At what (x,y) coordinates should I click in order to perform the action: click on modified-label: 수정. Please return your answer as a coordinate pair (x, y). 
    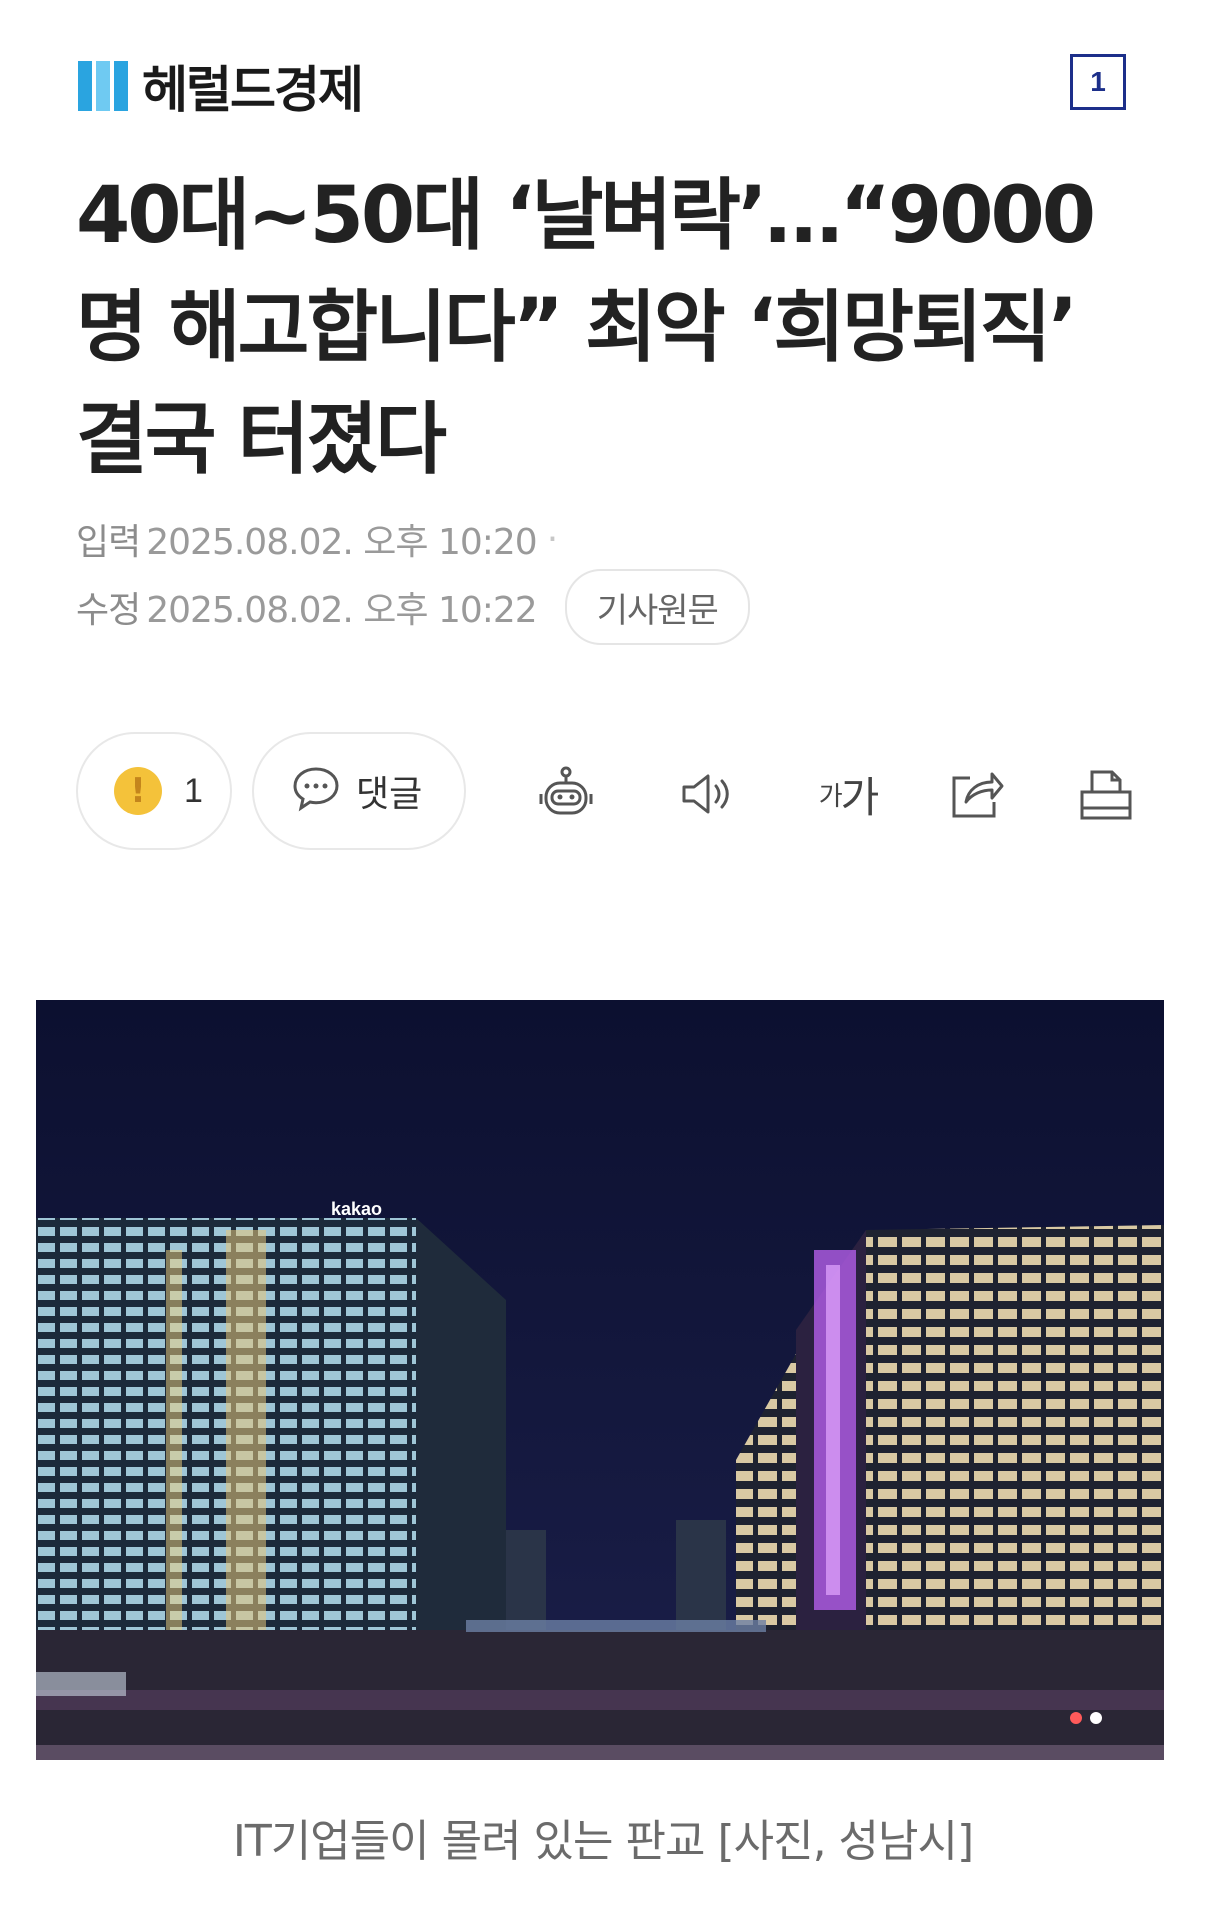
    Looking at the image, I should click on (108, 610).